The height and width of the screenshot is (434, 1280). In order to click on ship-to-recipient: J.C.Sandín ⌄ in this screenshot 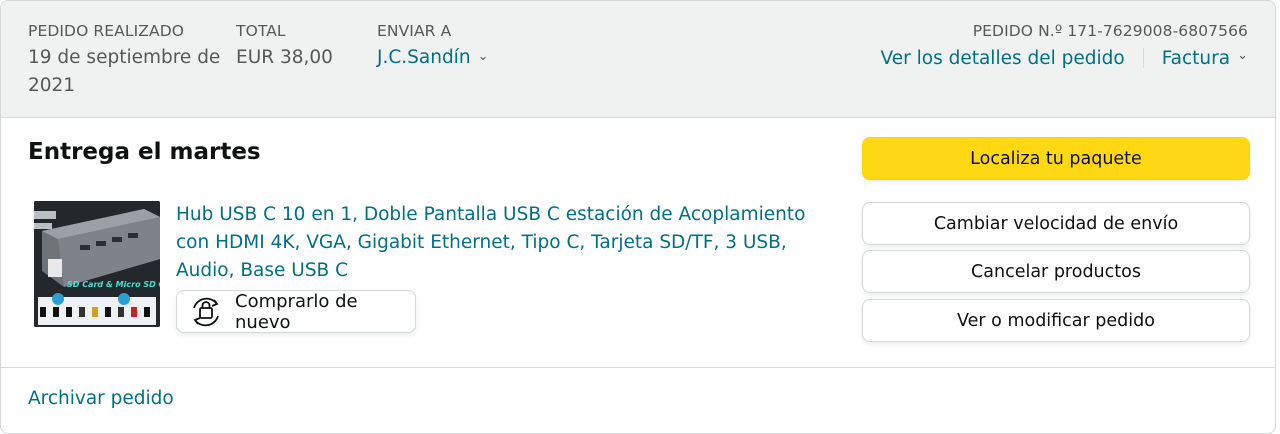, I will do `click(432, 59)`.